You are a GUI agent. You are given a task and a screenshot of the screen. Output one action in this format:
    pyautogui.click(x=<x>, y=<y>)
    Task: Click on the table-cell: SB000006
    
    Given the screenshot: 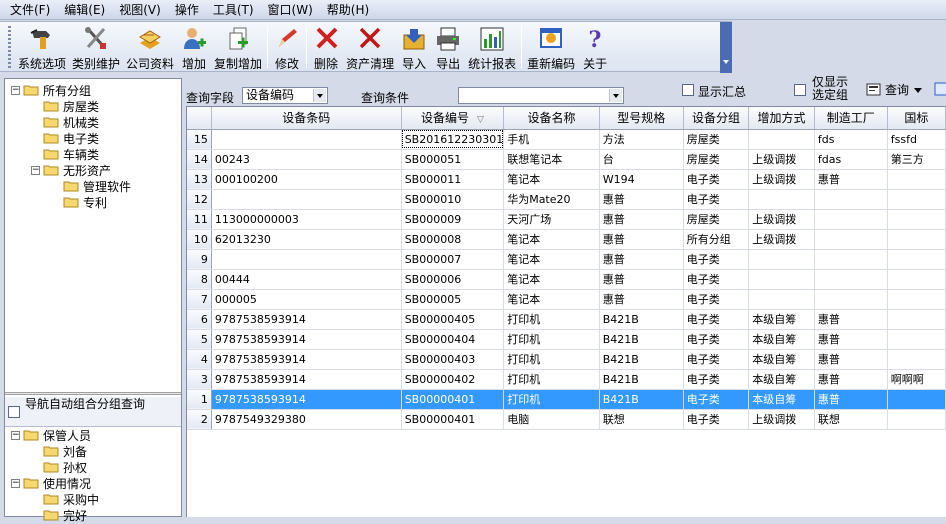 What is the action you would take?
    pyautogui.click(x=453, y=279)
    